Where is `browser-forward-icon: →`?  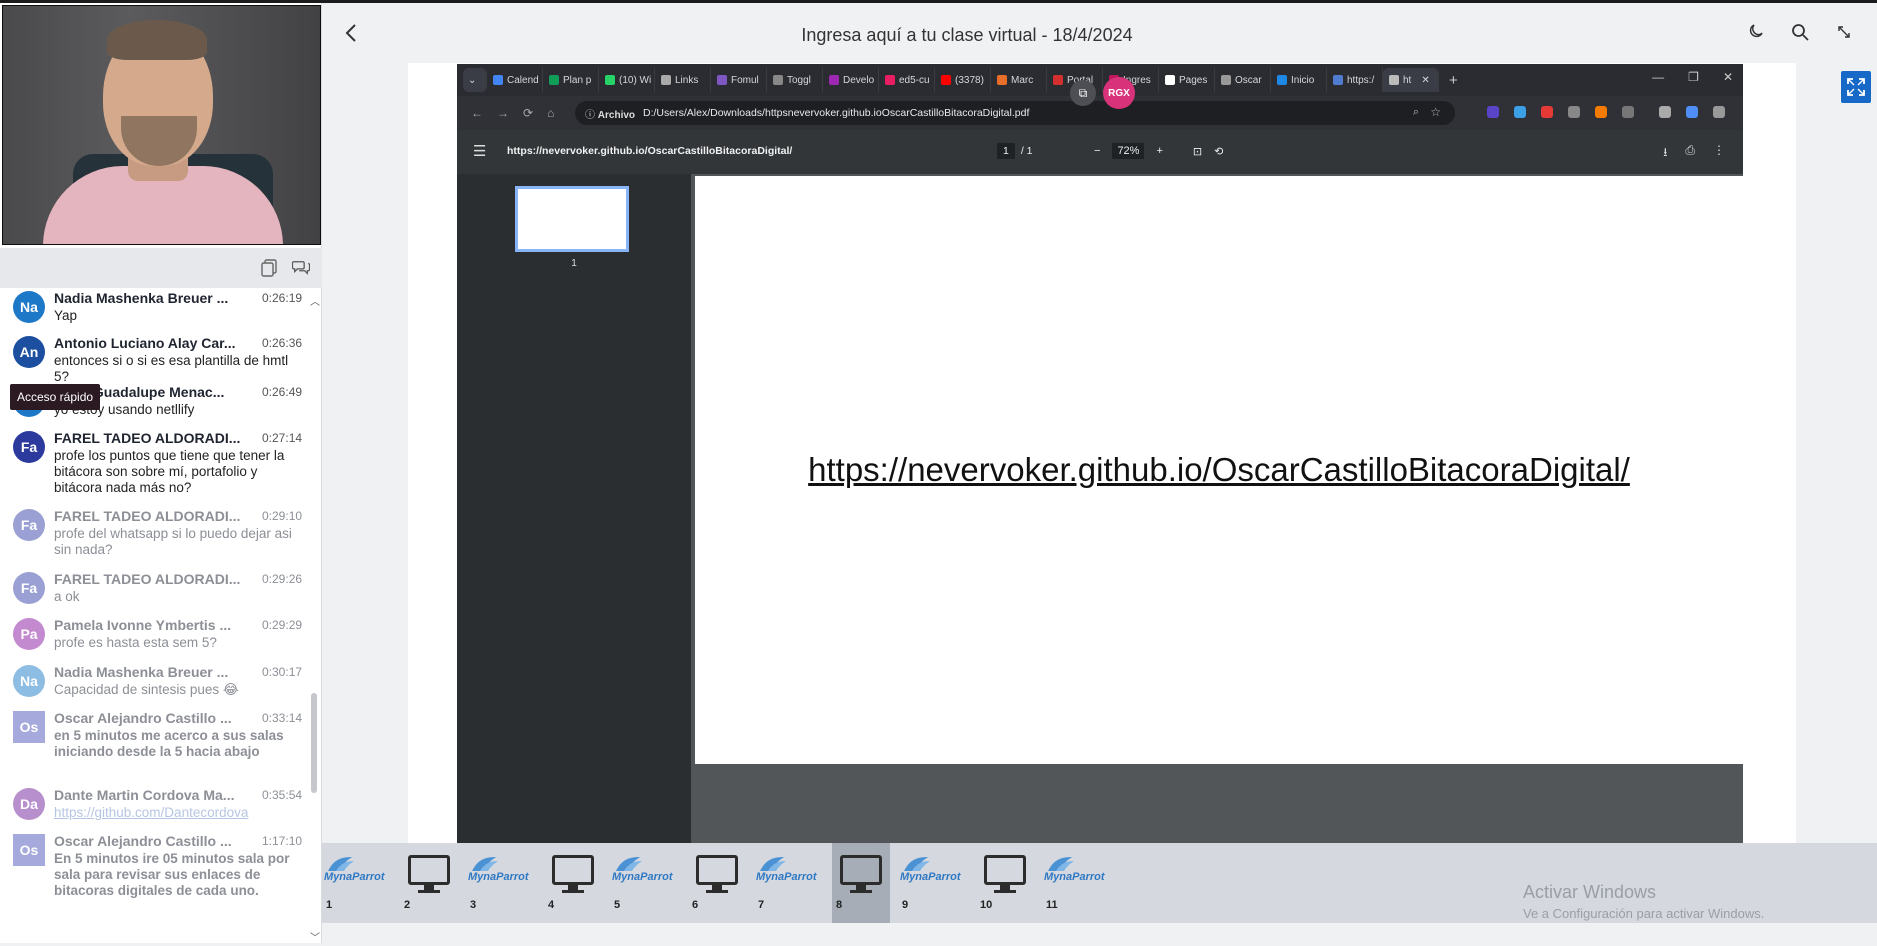
browser-forward-icon: → is located at coordinates (503, 113).